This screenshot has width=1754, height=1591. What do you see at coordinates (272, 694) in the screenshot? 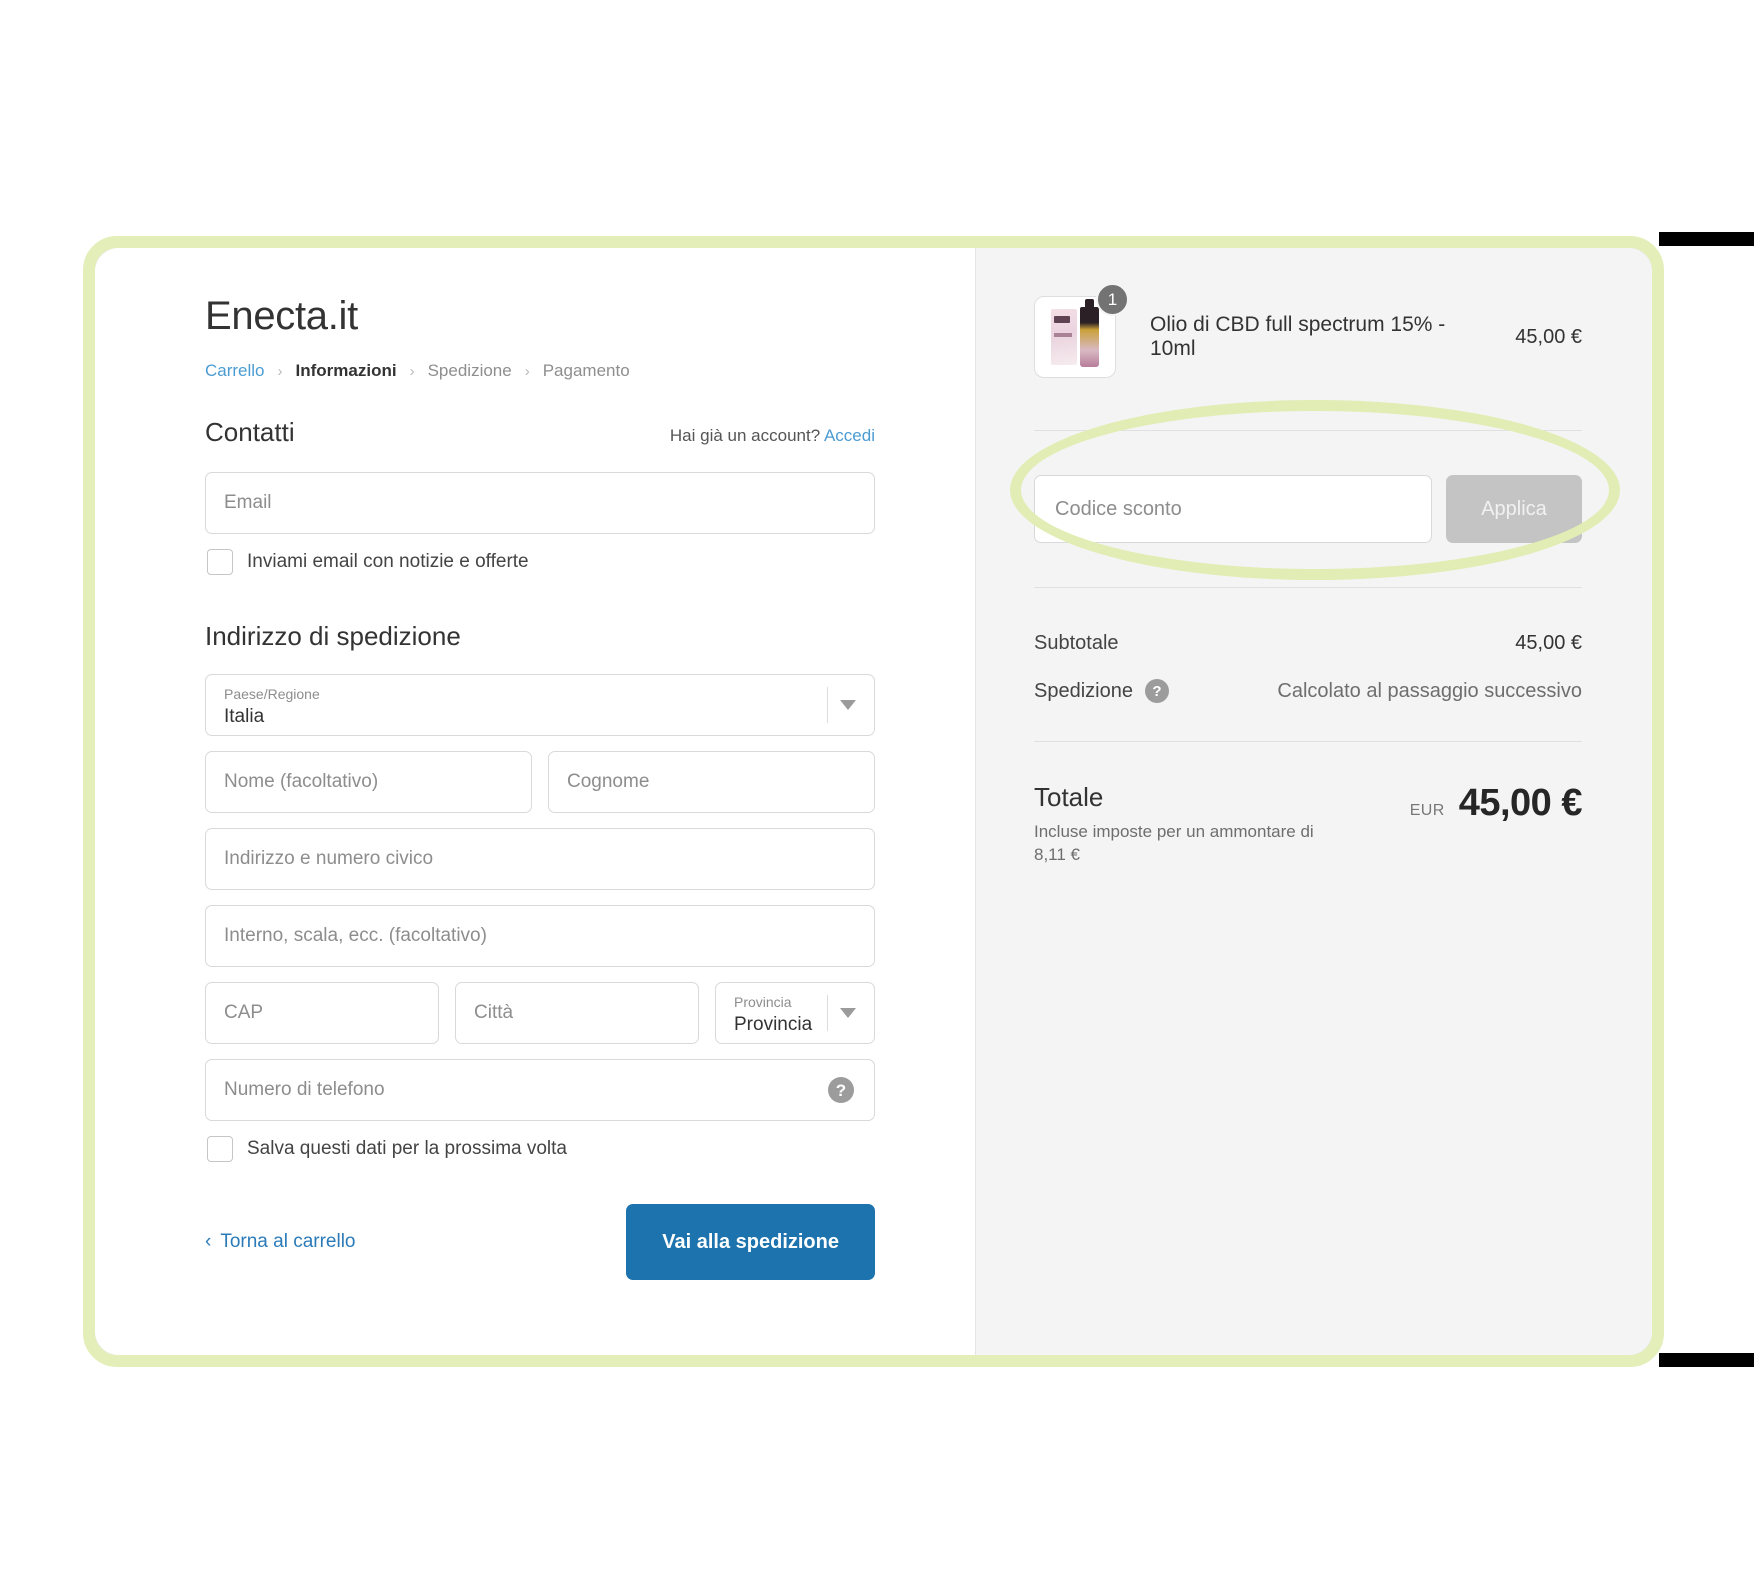
I see `country-label: Paese/Regione` at bounding box center [272, 694].